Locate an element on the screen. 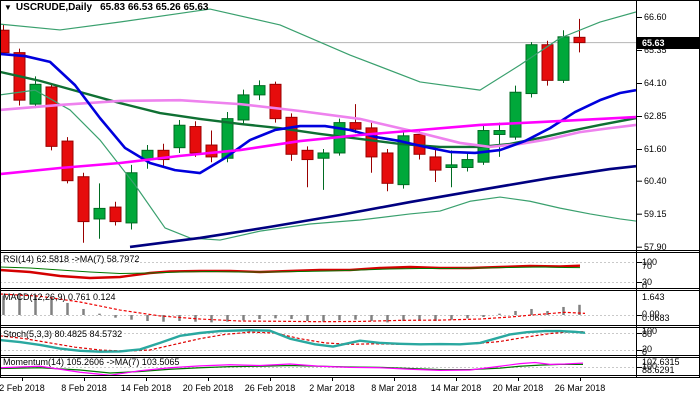 The height and width of the screenshot is (400, 700). date-label: 26 Mar 2018 is located at coordinates (580, 388).